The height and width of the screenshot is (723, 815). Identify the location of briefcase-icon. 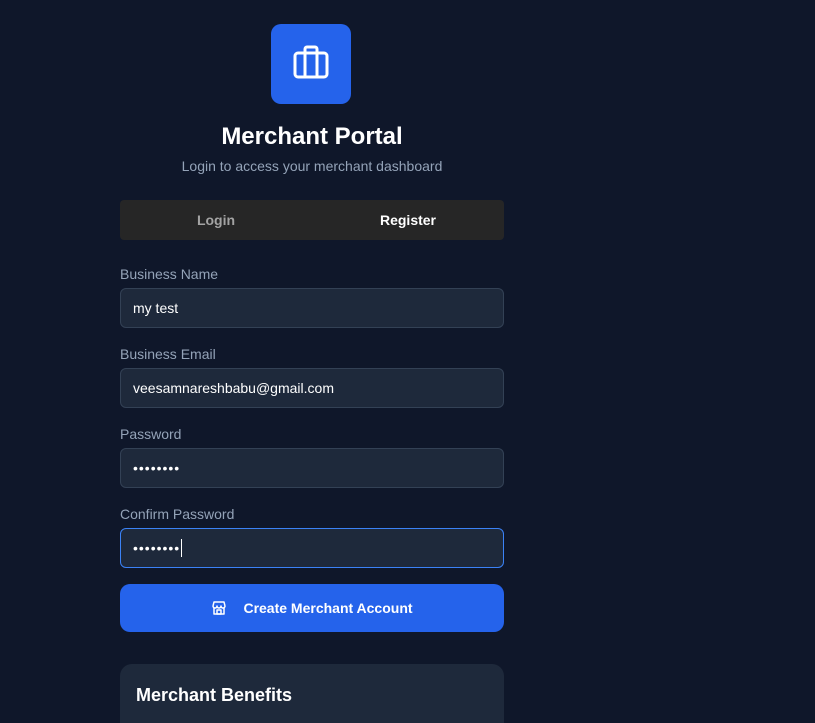
(311, 64).